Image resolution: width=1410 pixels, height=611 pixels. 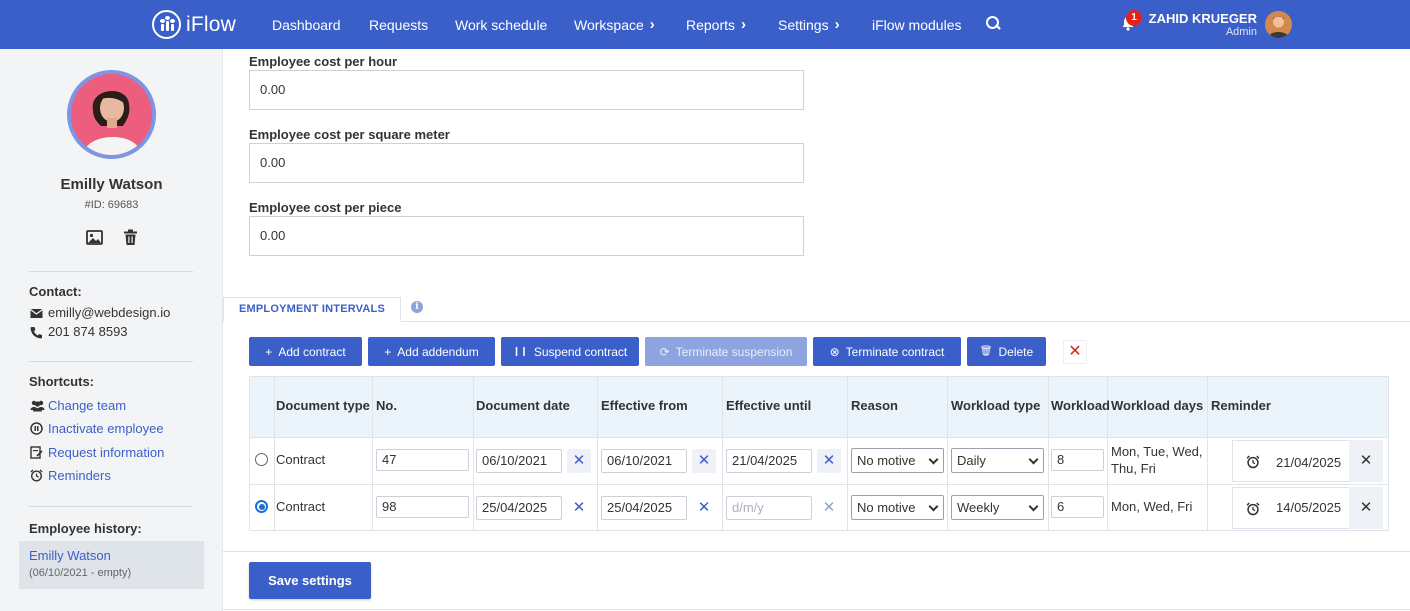 I want to click on row-workload-input: 8, so click(x=1077, y=460).